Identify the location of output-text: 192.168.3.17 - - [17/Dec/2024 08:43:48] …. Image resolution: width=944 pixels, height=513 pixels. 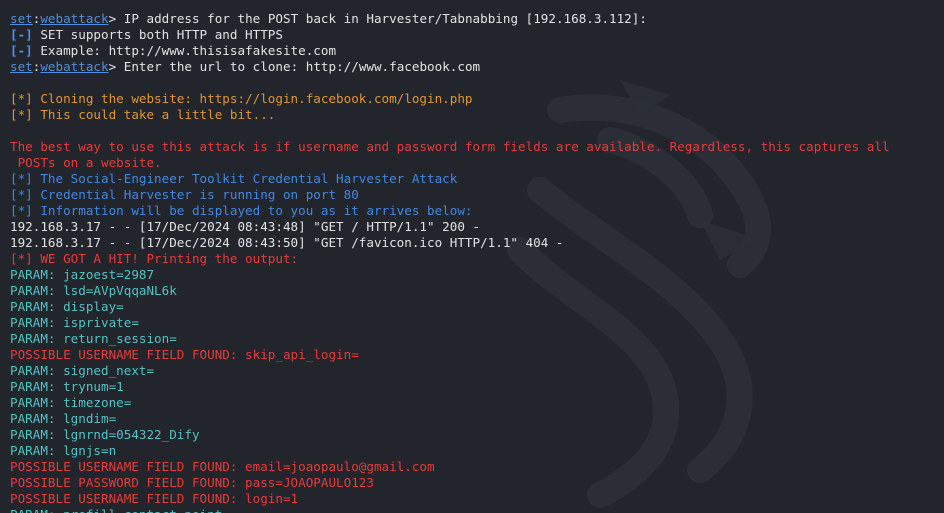
(245, 226).